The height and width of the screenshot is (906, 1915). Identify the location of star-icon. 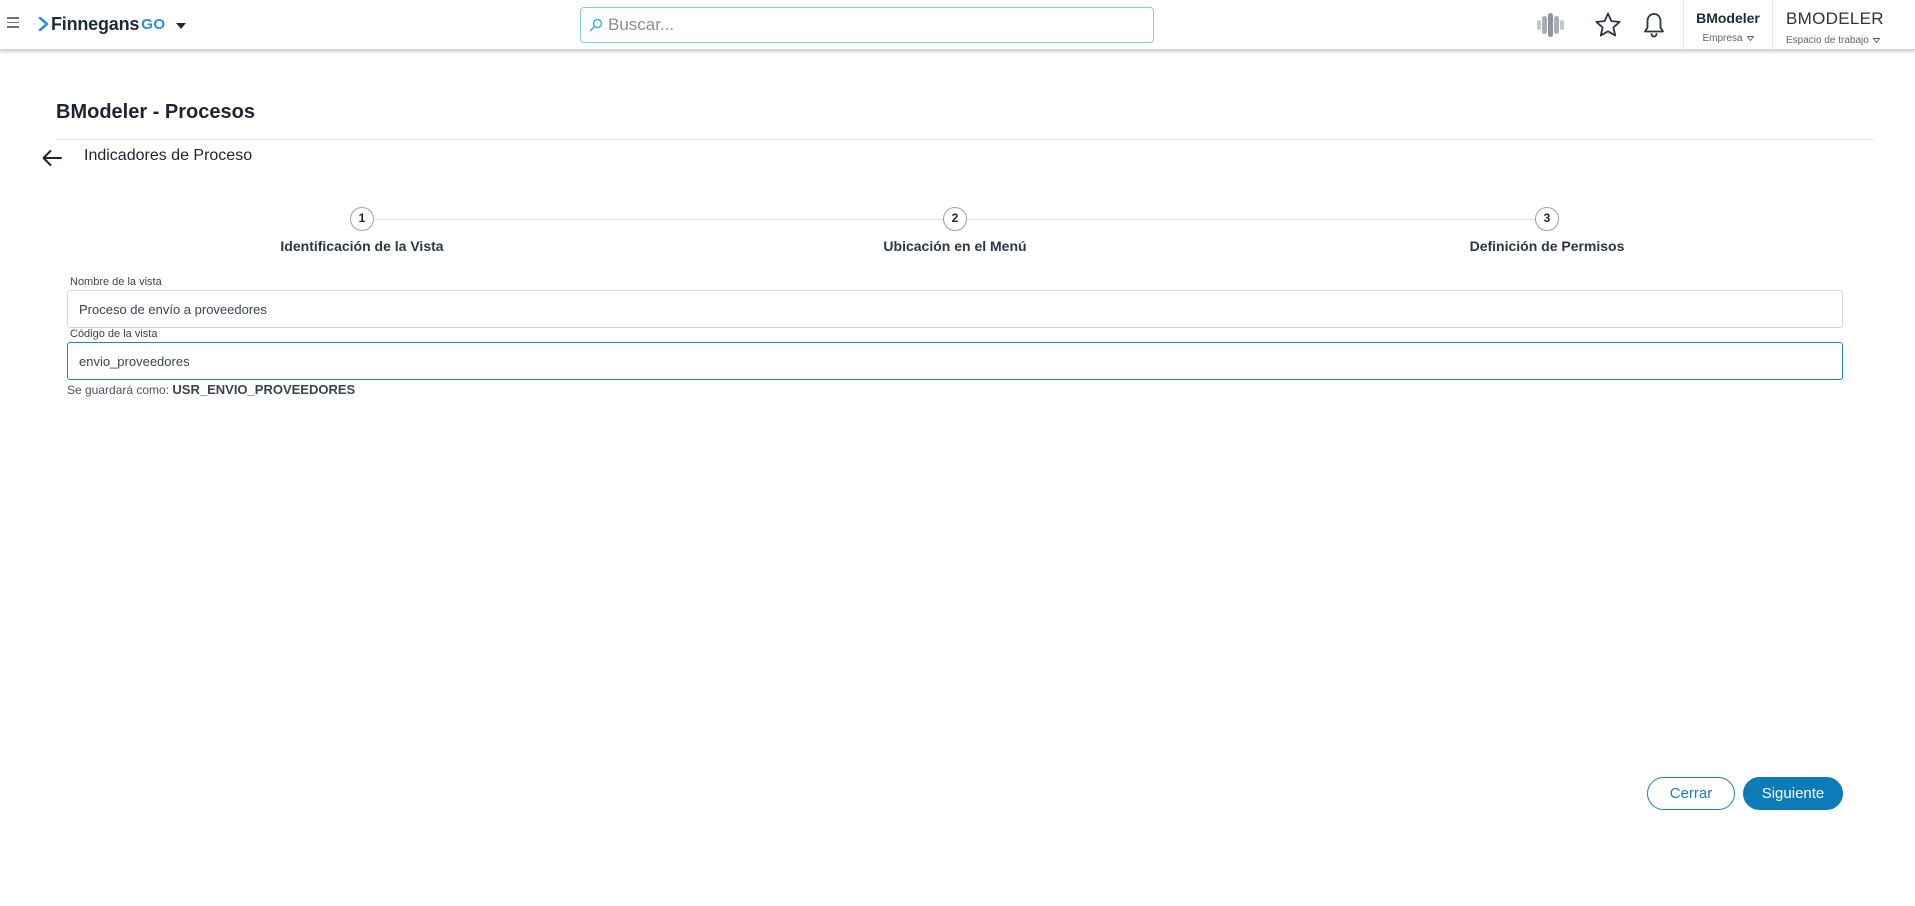
(1608, 25).